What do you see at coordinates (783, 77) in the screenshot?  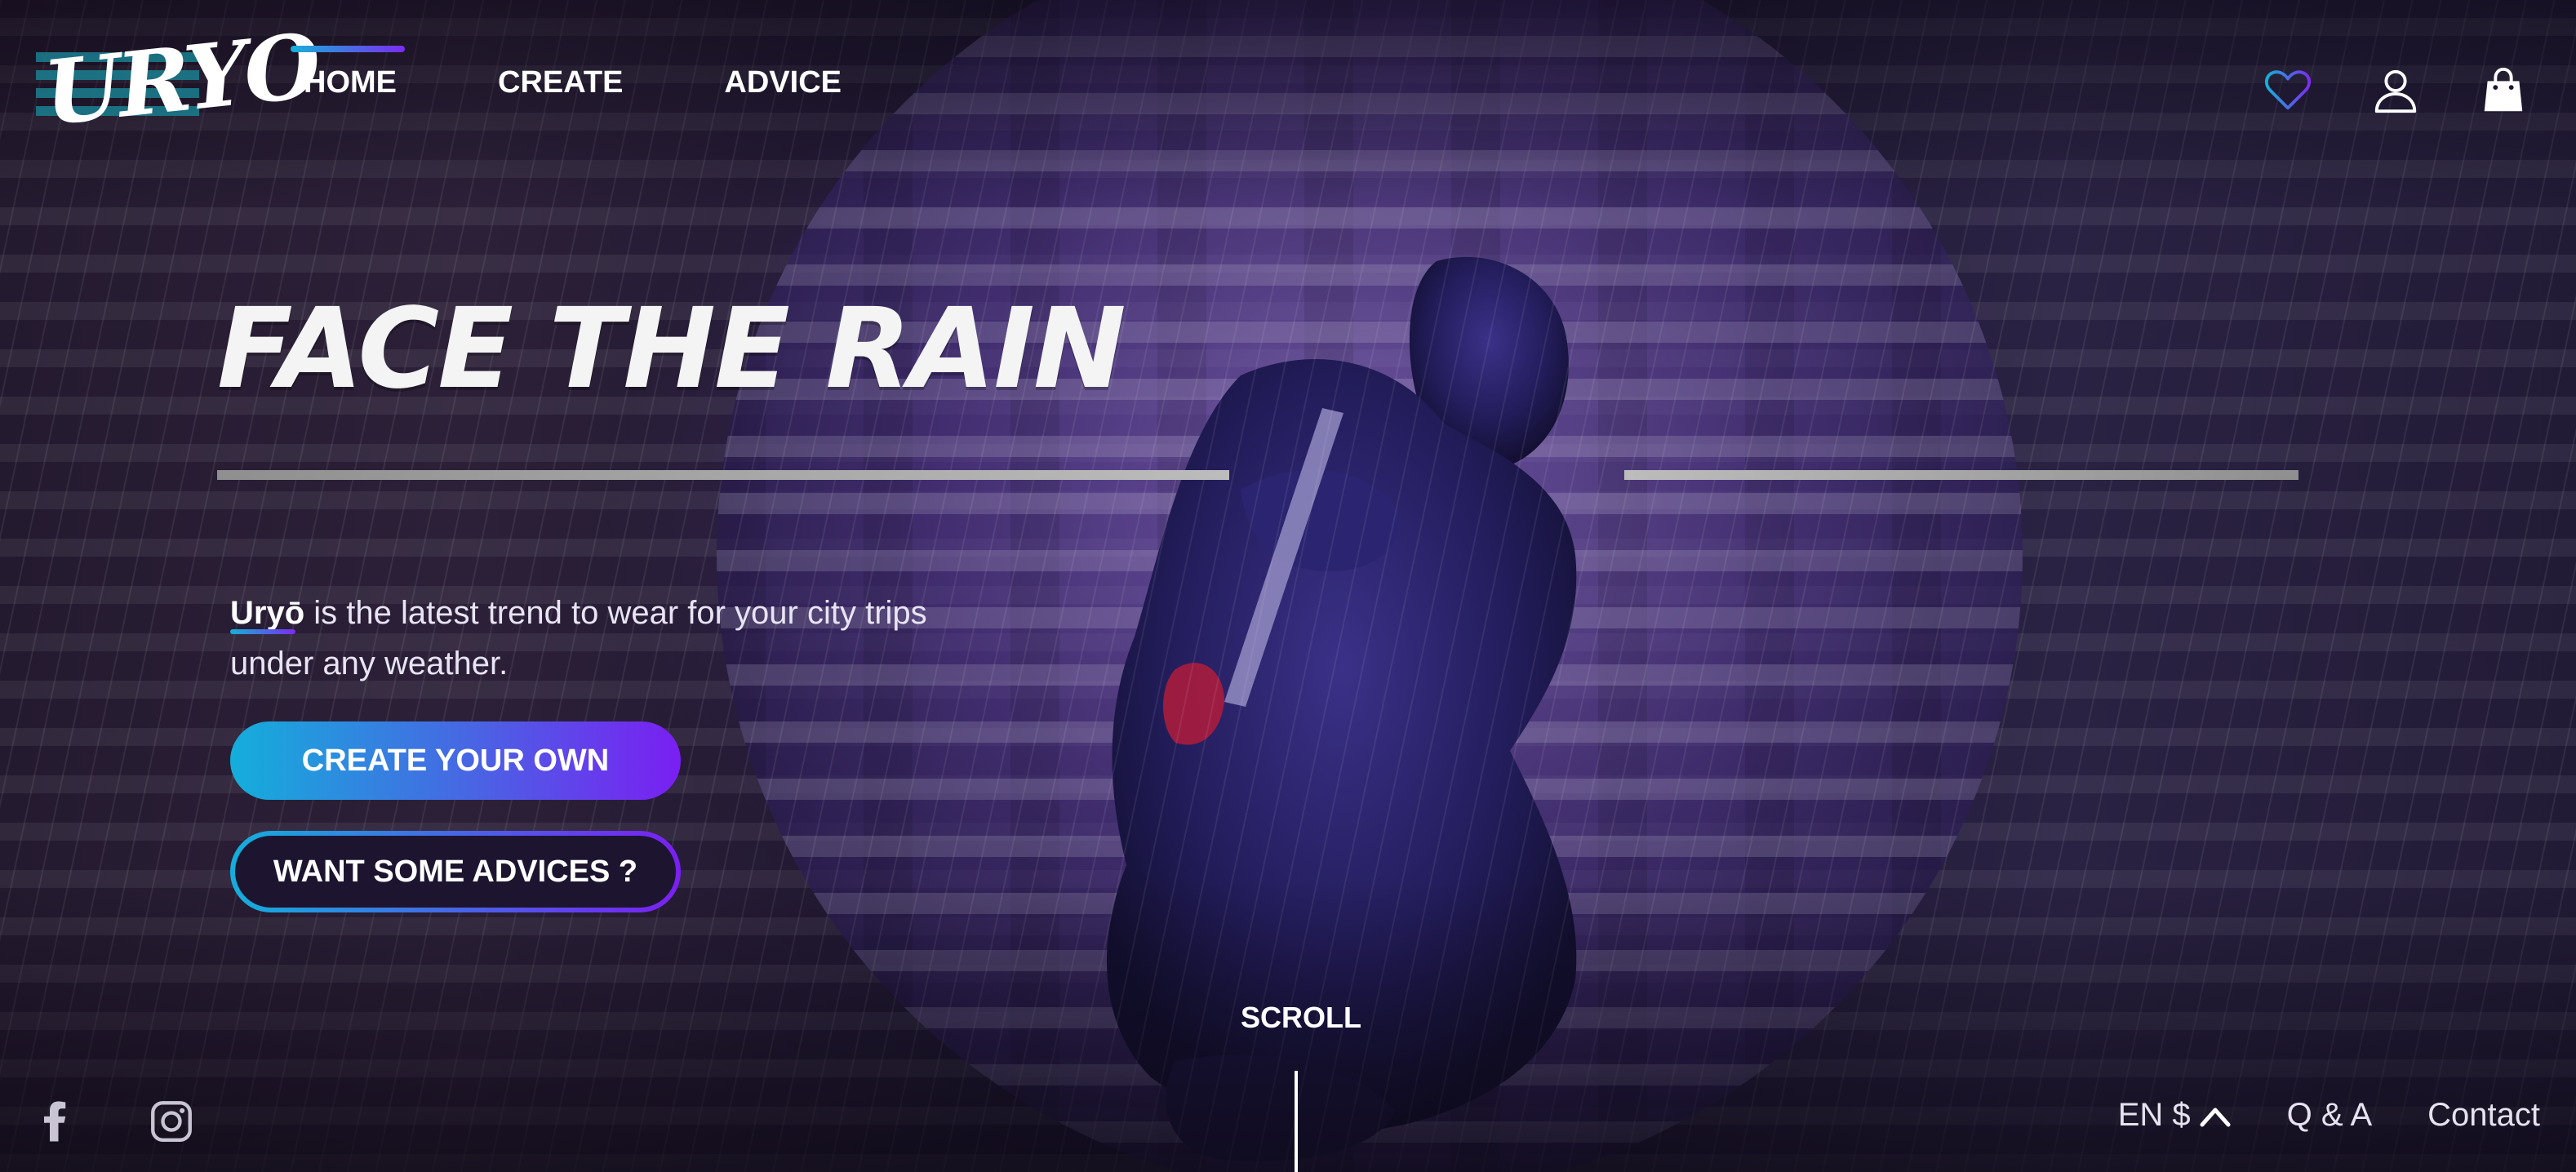 I see `nav-item-advice: ADVICE` at bounding box center [783, 77].